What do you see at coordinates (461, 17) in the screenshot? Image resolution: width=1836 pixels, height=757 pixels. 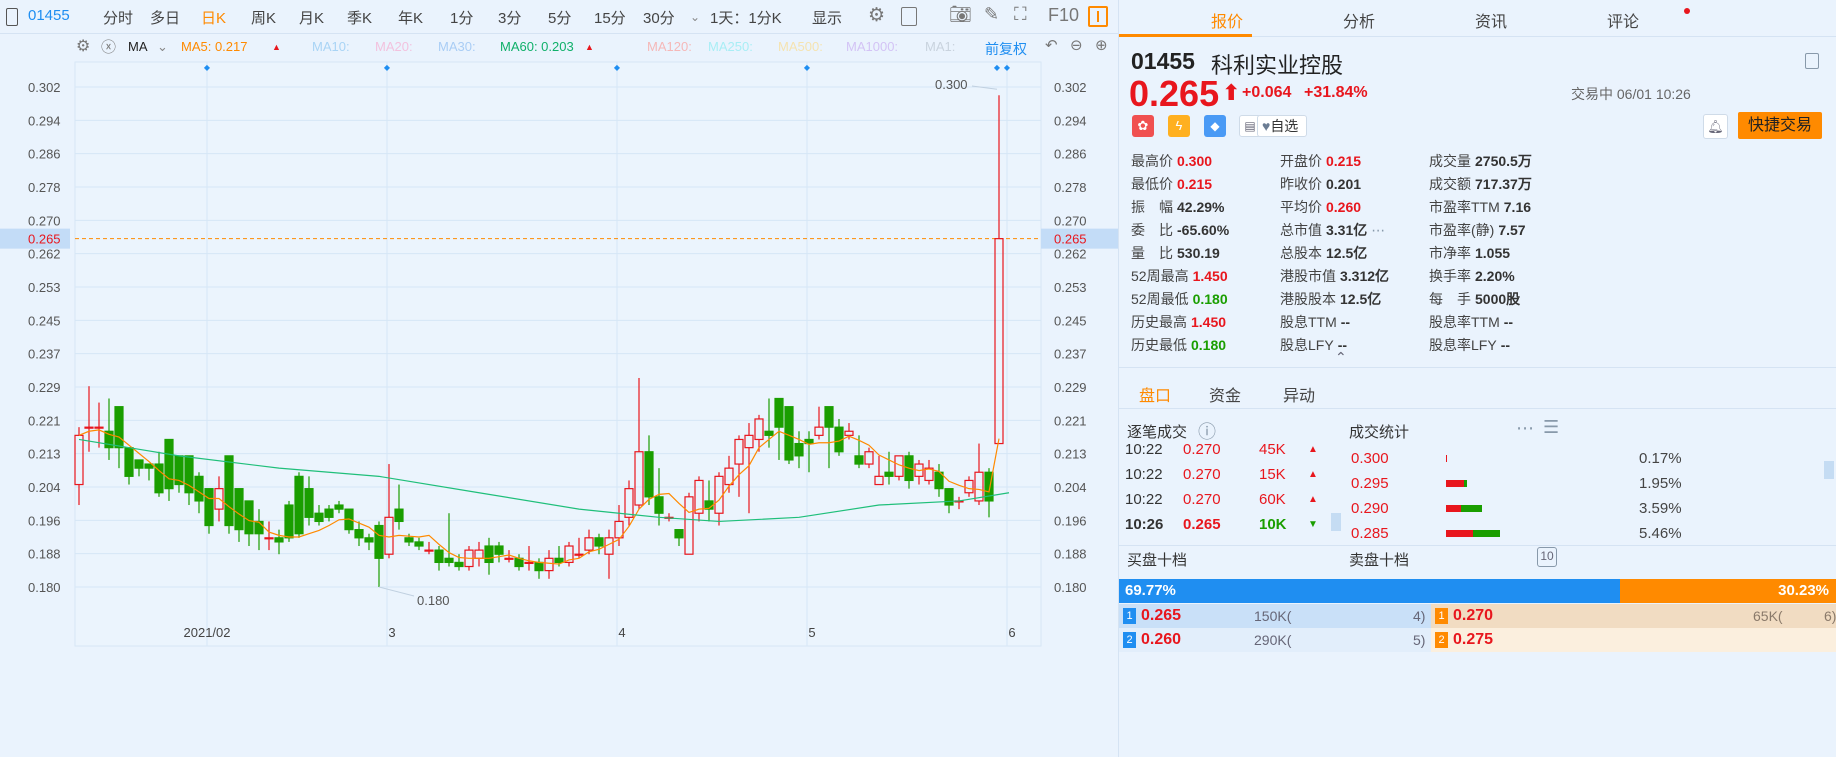 I see `tab-1min: 1分` at bounding box center [461, 17].